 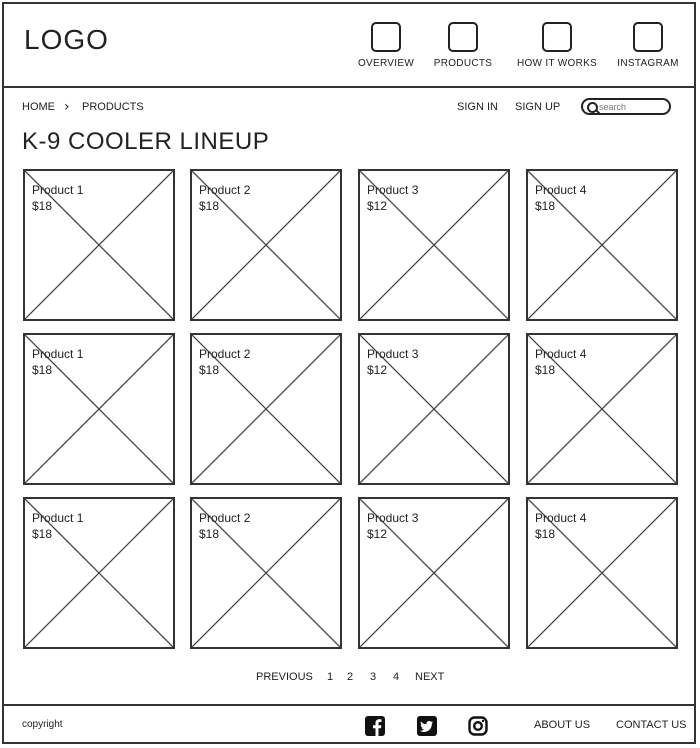 I want to click on page-title: K-9 COOLER LINEUP, so click(x=146, y=141).